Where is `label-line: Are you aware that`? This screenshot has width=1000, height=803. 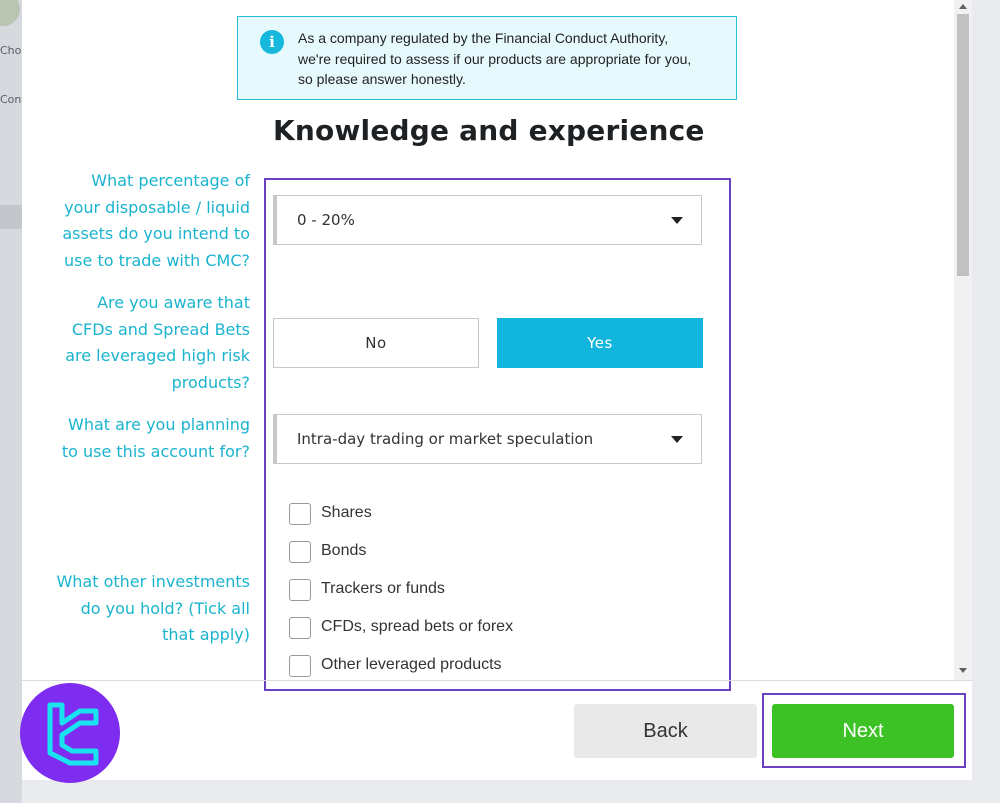
label-line: Are you aware that is located at coordinates (173, 302).